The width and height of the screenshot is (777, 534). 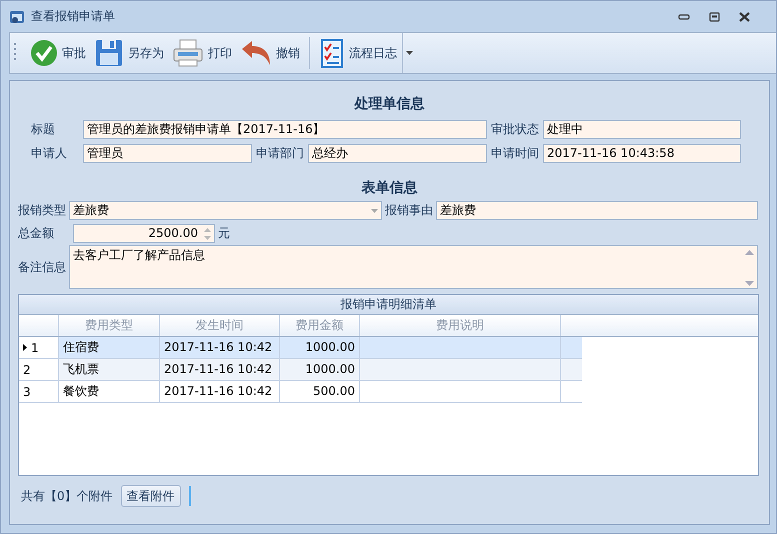 I want to click on toolbar-button: 审批, so click(x=58, y=53).